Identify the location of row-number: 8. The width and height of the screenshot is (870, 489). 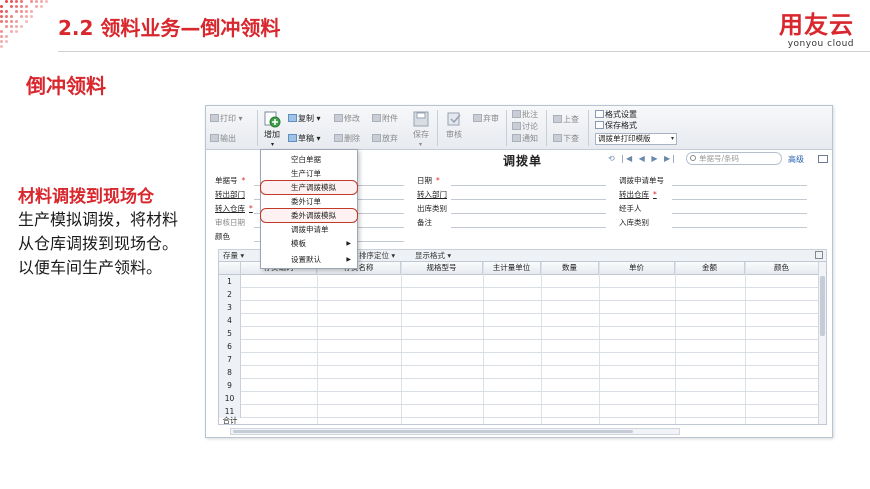
(230, 372).